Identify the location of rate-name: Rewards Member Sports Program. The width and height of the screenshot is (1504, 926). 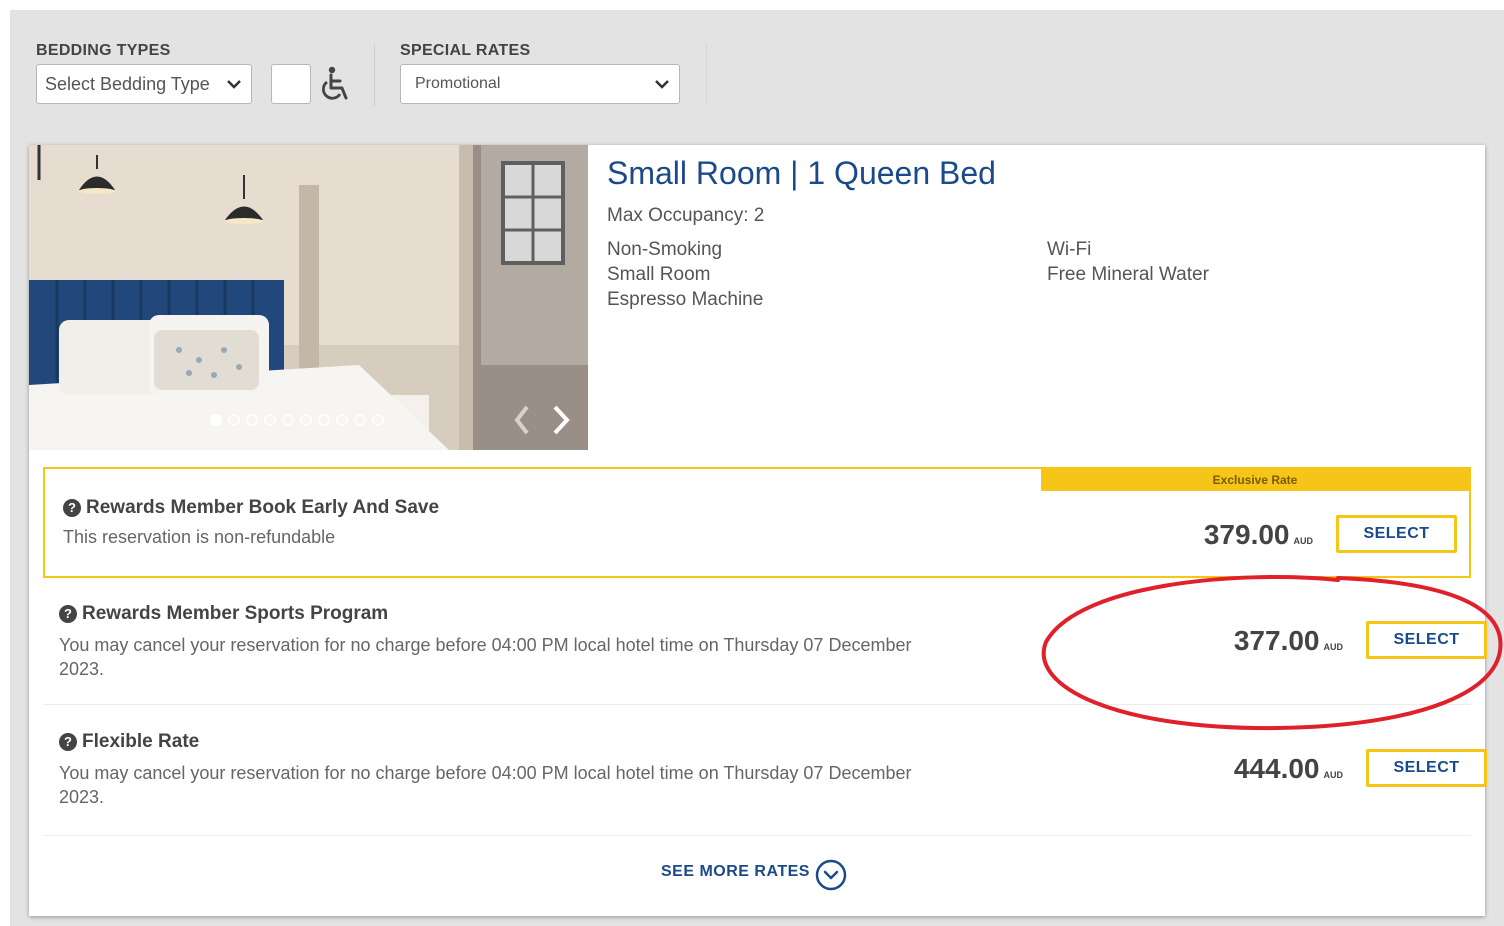
(235, 613).